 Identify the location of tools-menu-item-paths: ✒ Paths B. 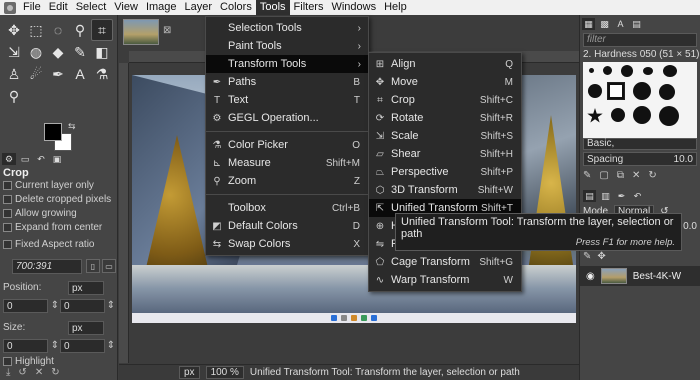
(287, 82).